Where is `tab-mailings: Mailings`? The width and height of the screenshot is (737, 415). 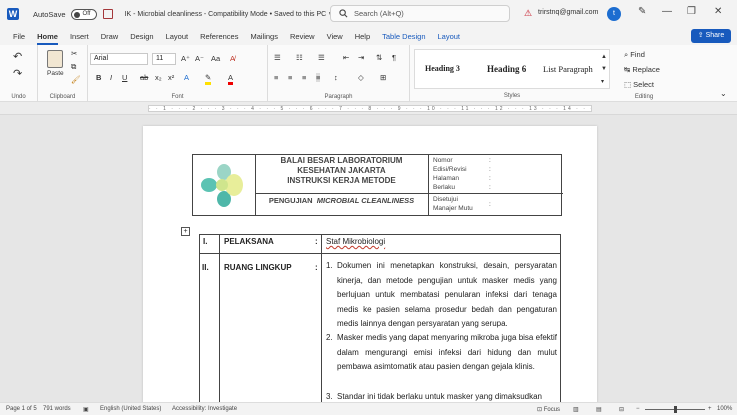
tab-mailings: Mailings is located at coordinates (264, 36).